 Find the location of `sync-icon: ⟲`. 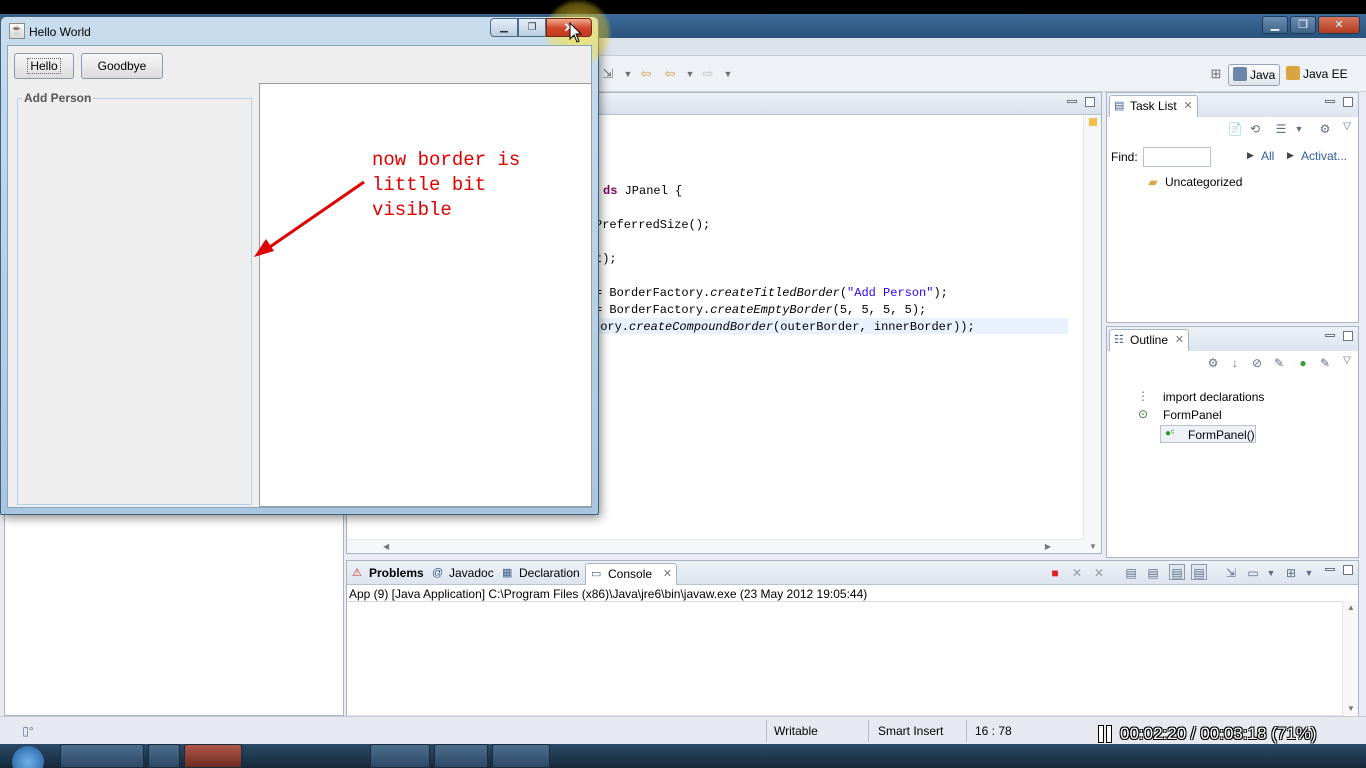

sync-icon: ⟲ is located at coordinates (1255, 129).